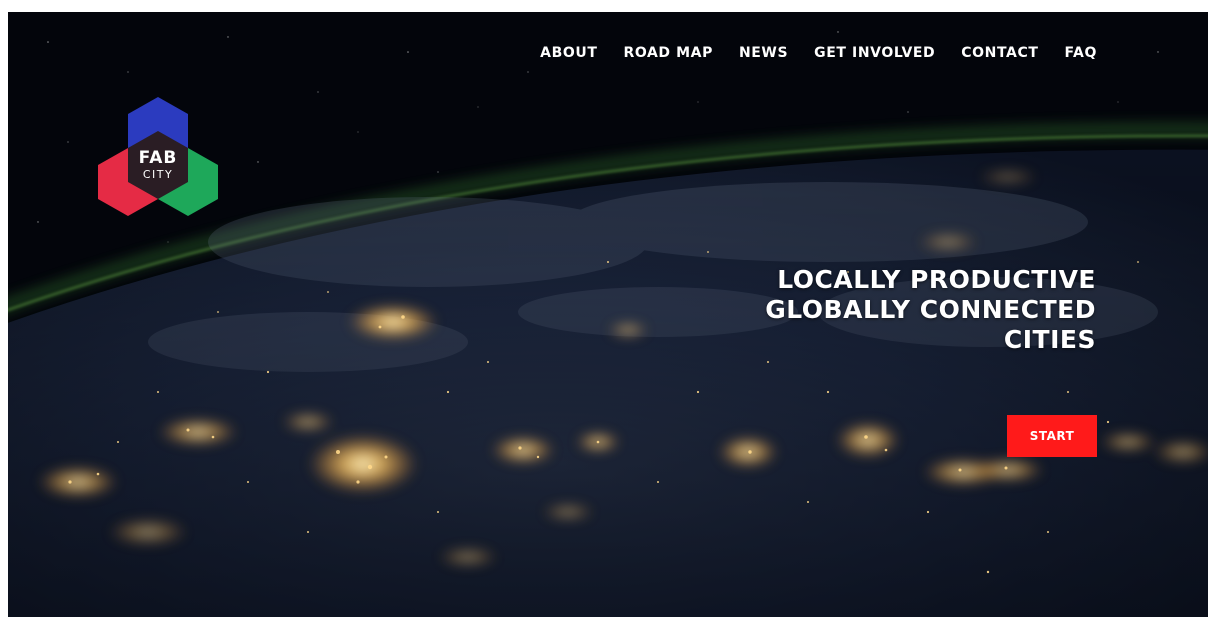 The width and height of the screenshot is (1208, 617). I want to click on hero-line-2: GLOBALLY CONNECTED, so click(930, 309).